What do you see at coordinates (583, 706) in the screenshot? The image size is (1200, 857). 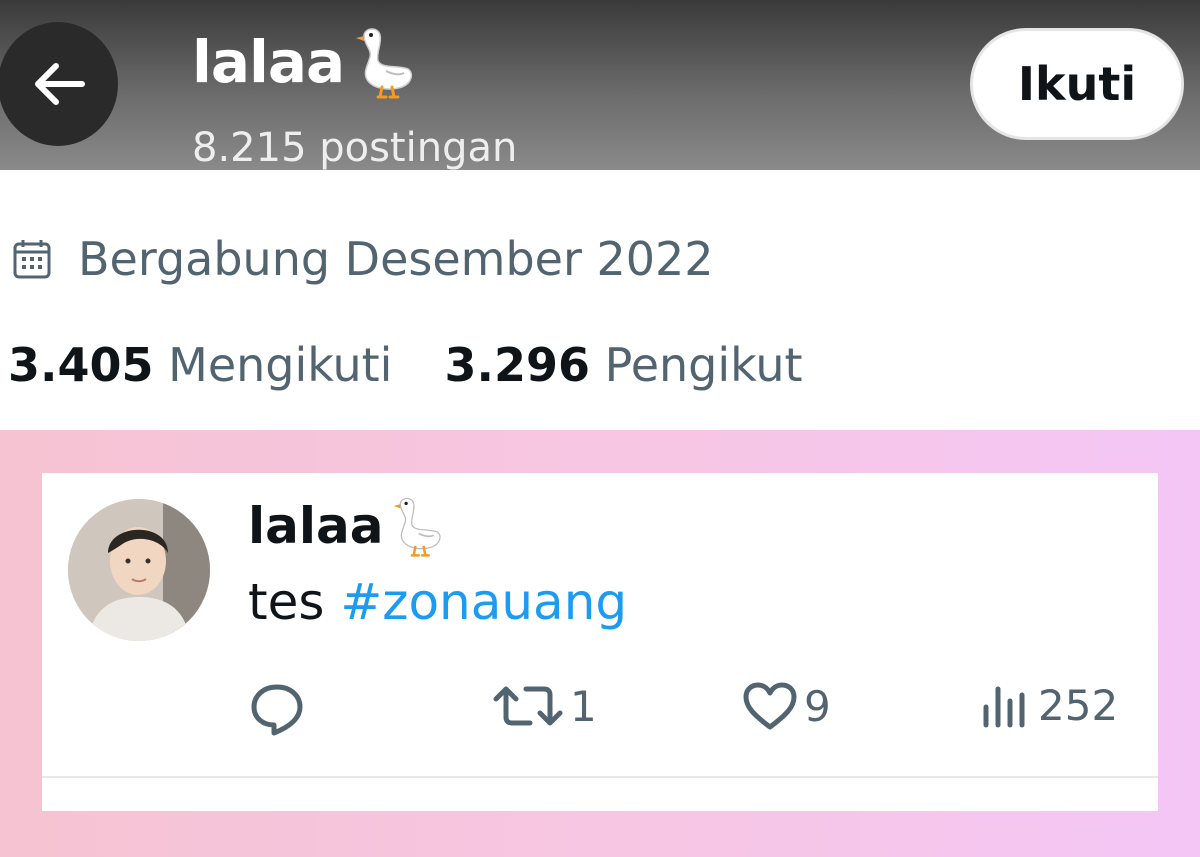 I see `retweet-count: 1` at bounding box center [583, 706].